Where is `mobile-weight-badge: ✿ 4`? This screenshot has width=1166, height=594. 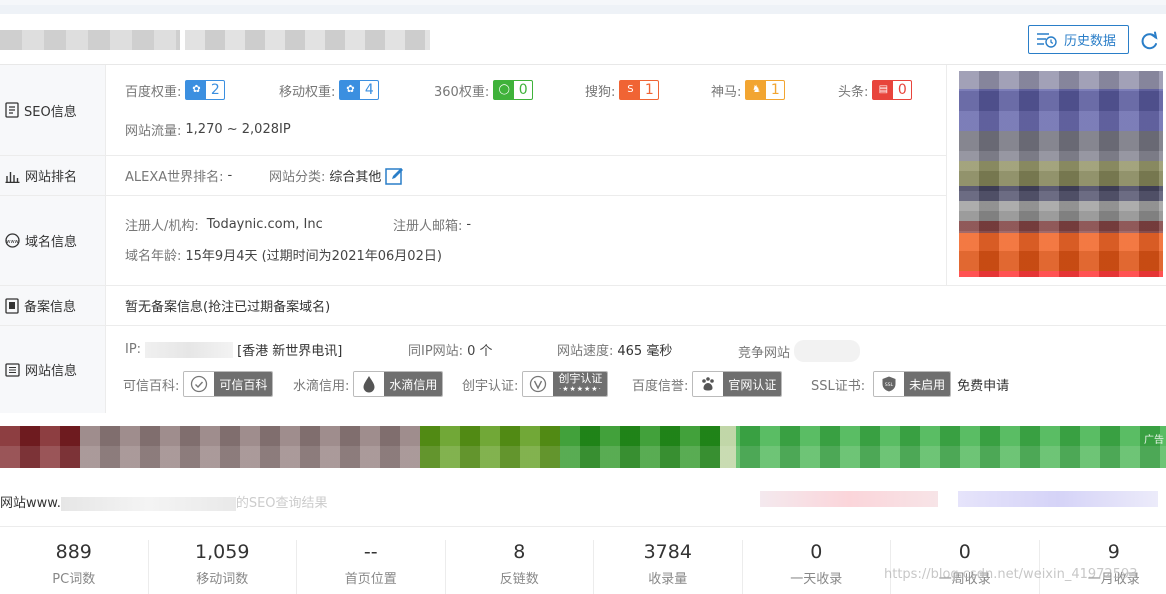 mobile-weight-badge: ✿ 4 is located at coordinates (359, 90).